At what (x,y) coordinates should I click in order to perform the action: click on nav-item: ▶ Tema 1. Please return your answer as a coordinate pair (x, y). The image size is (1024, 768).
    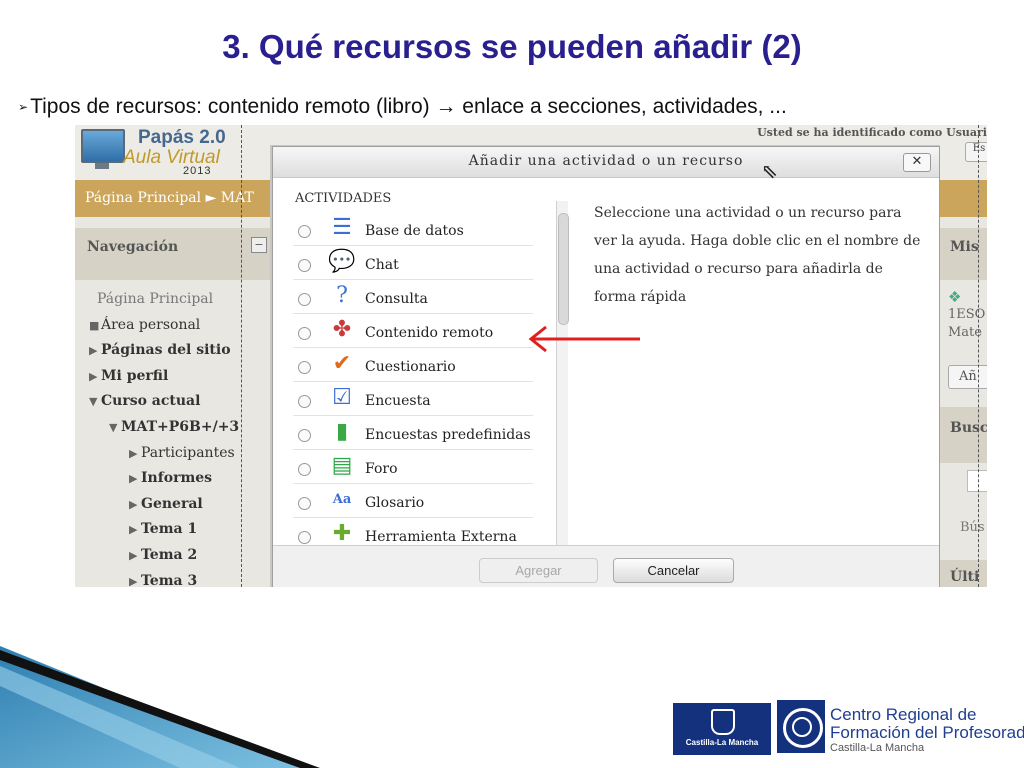
    Looking at the image, I should click on (163, 529).